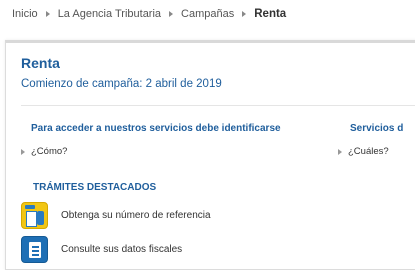 The width and height of the screenshot is (415, 270). Describe the element at coordinates (109, 14) in the screenshot. I see `breadcrumb-agencia-tributaria: La Agencia Tributaria` at that location.